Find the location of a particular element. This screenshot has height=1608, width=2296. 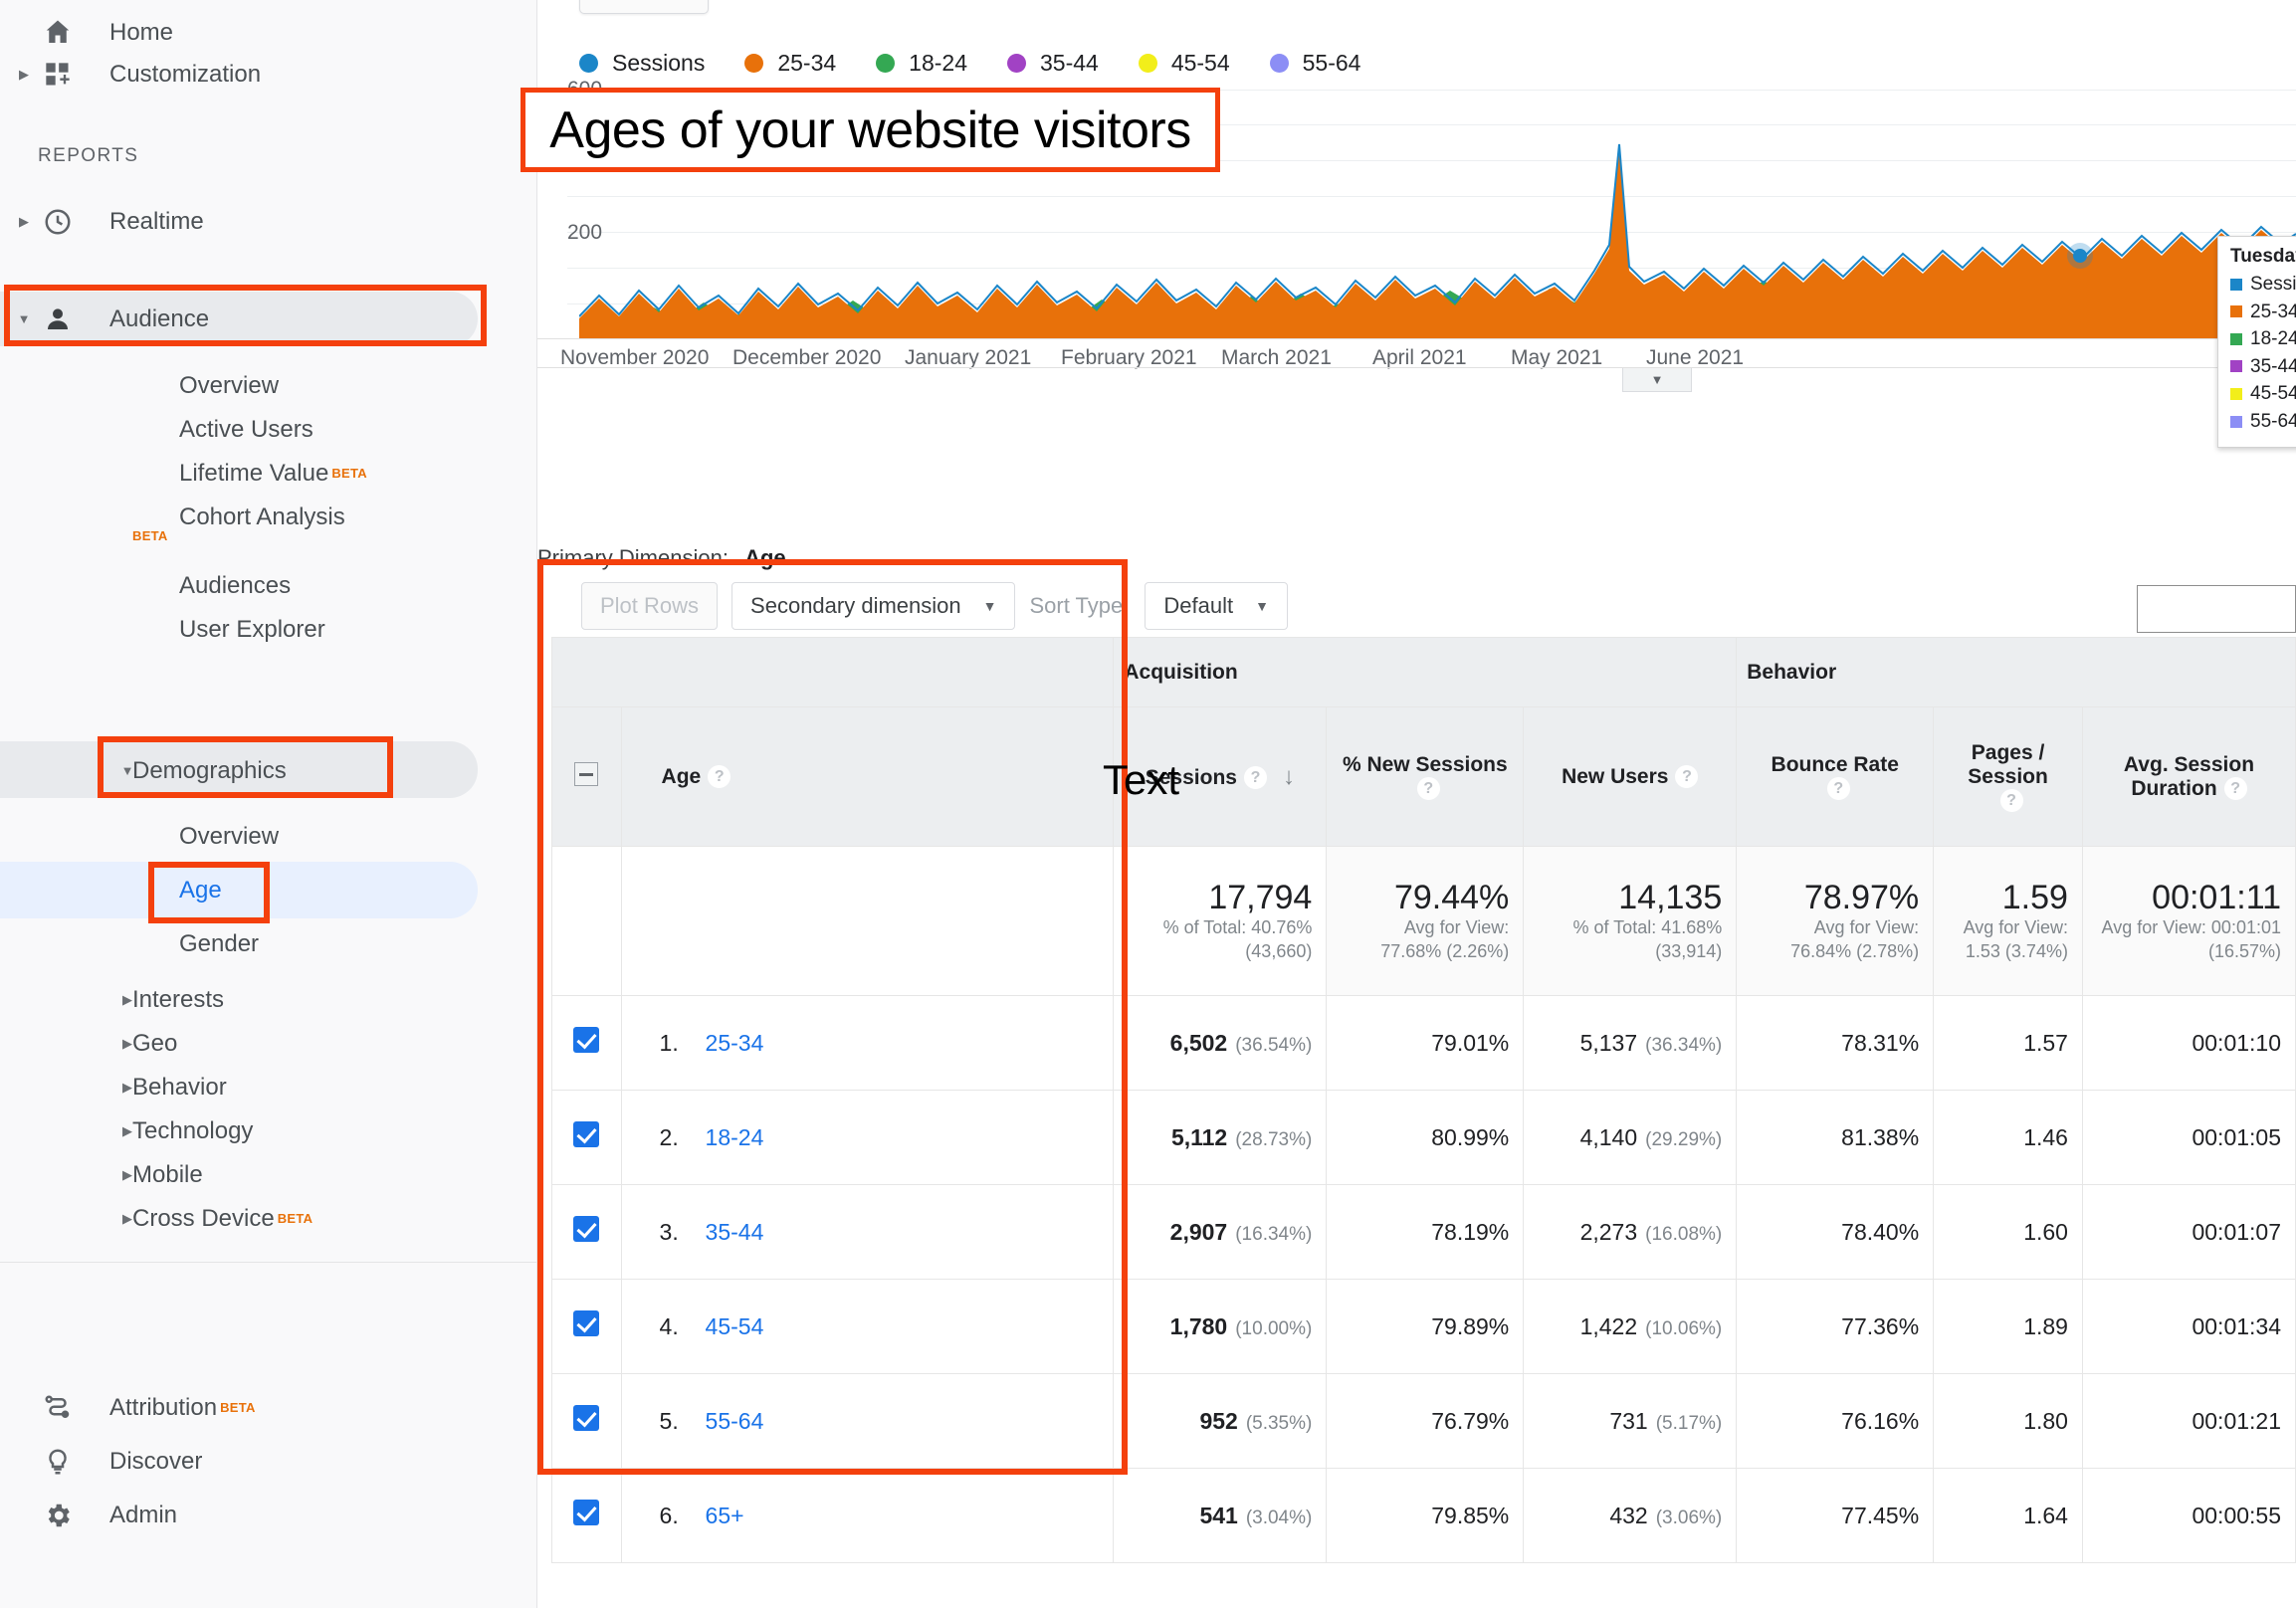

sidebar-item-label: Active Users is located at coordinates (246, 429).